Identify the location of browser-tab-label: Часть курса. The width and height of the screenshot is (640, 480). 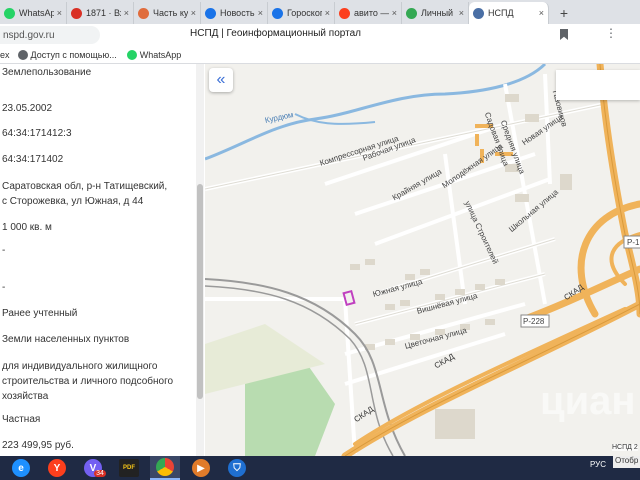
(170, 13).